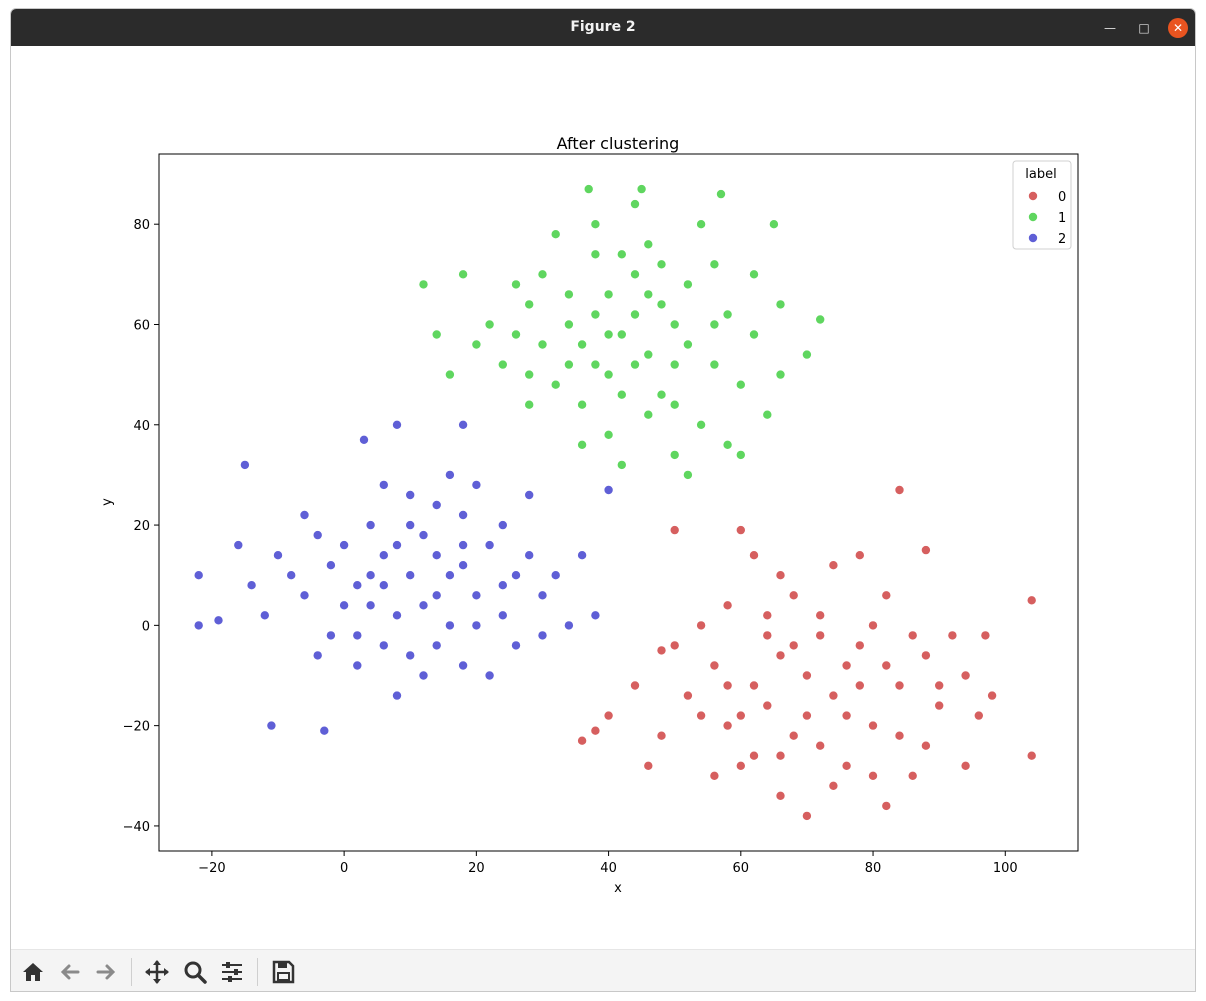  Describe the element at coordinates (873, 868) in the screenshot. I see `x-tick-label: 80` at that location.